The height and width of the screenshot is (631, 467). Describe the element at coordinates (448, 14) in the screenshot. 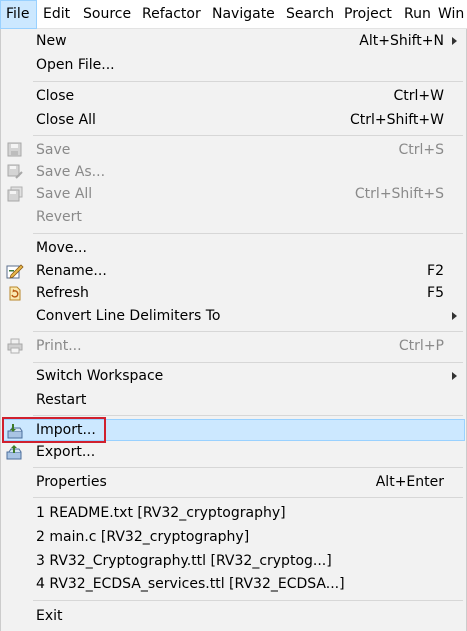

I see `menu-window: Win` at that location.